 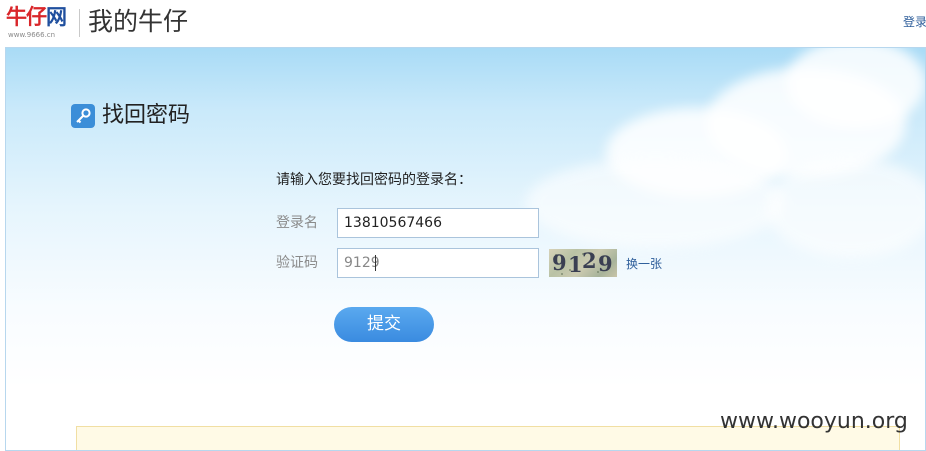 I want to click on header-divider, so click(x=79, y=23).